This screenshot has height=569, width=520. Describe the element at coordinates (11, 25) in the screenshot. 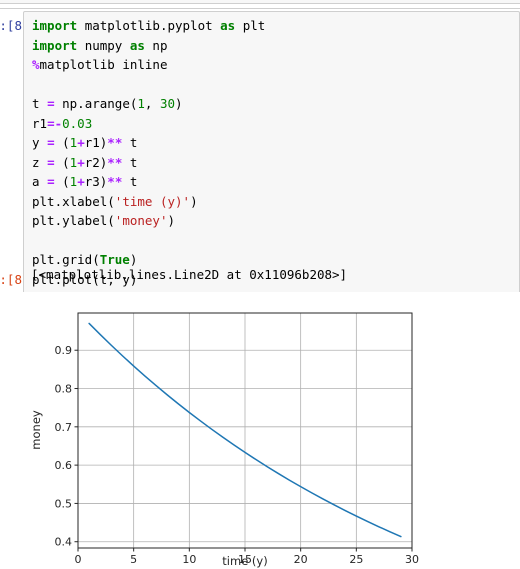

I see `input-prompt-label: 8]:` at that location.